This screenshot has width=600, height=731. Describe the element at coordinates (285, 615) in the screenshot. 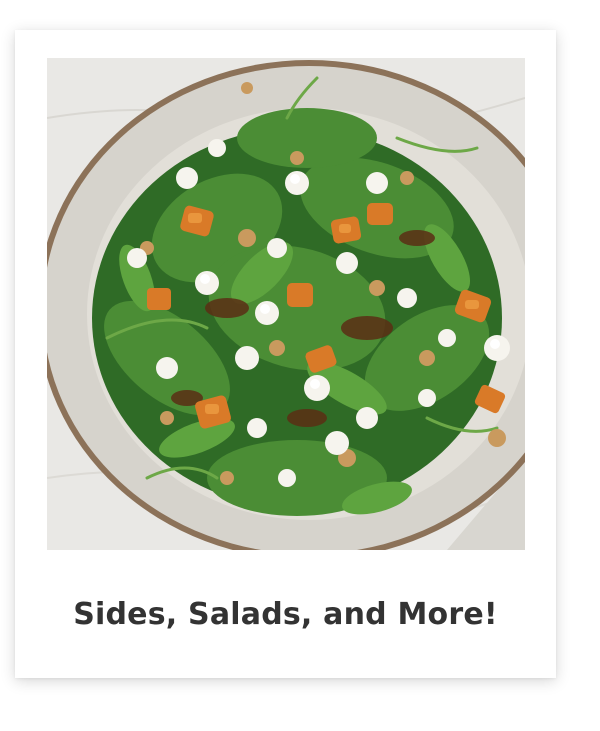

I see `card-title: Sides, Salads, and More!` at that location.